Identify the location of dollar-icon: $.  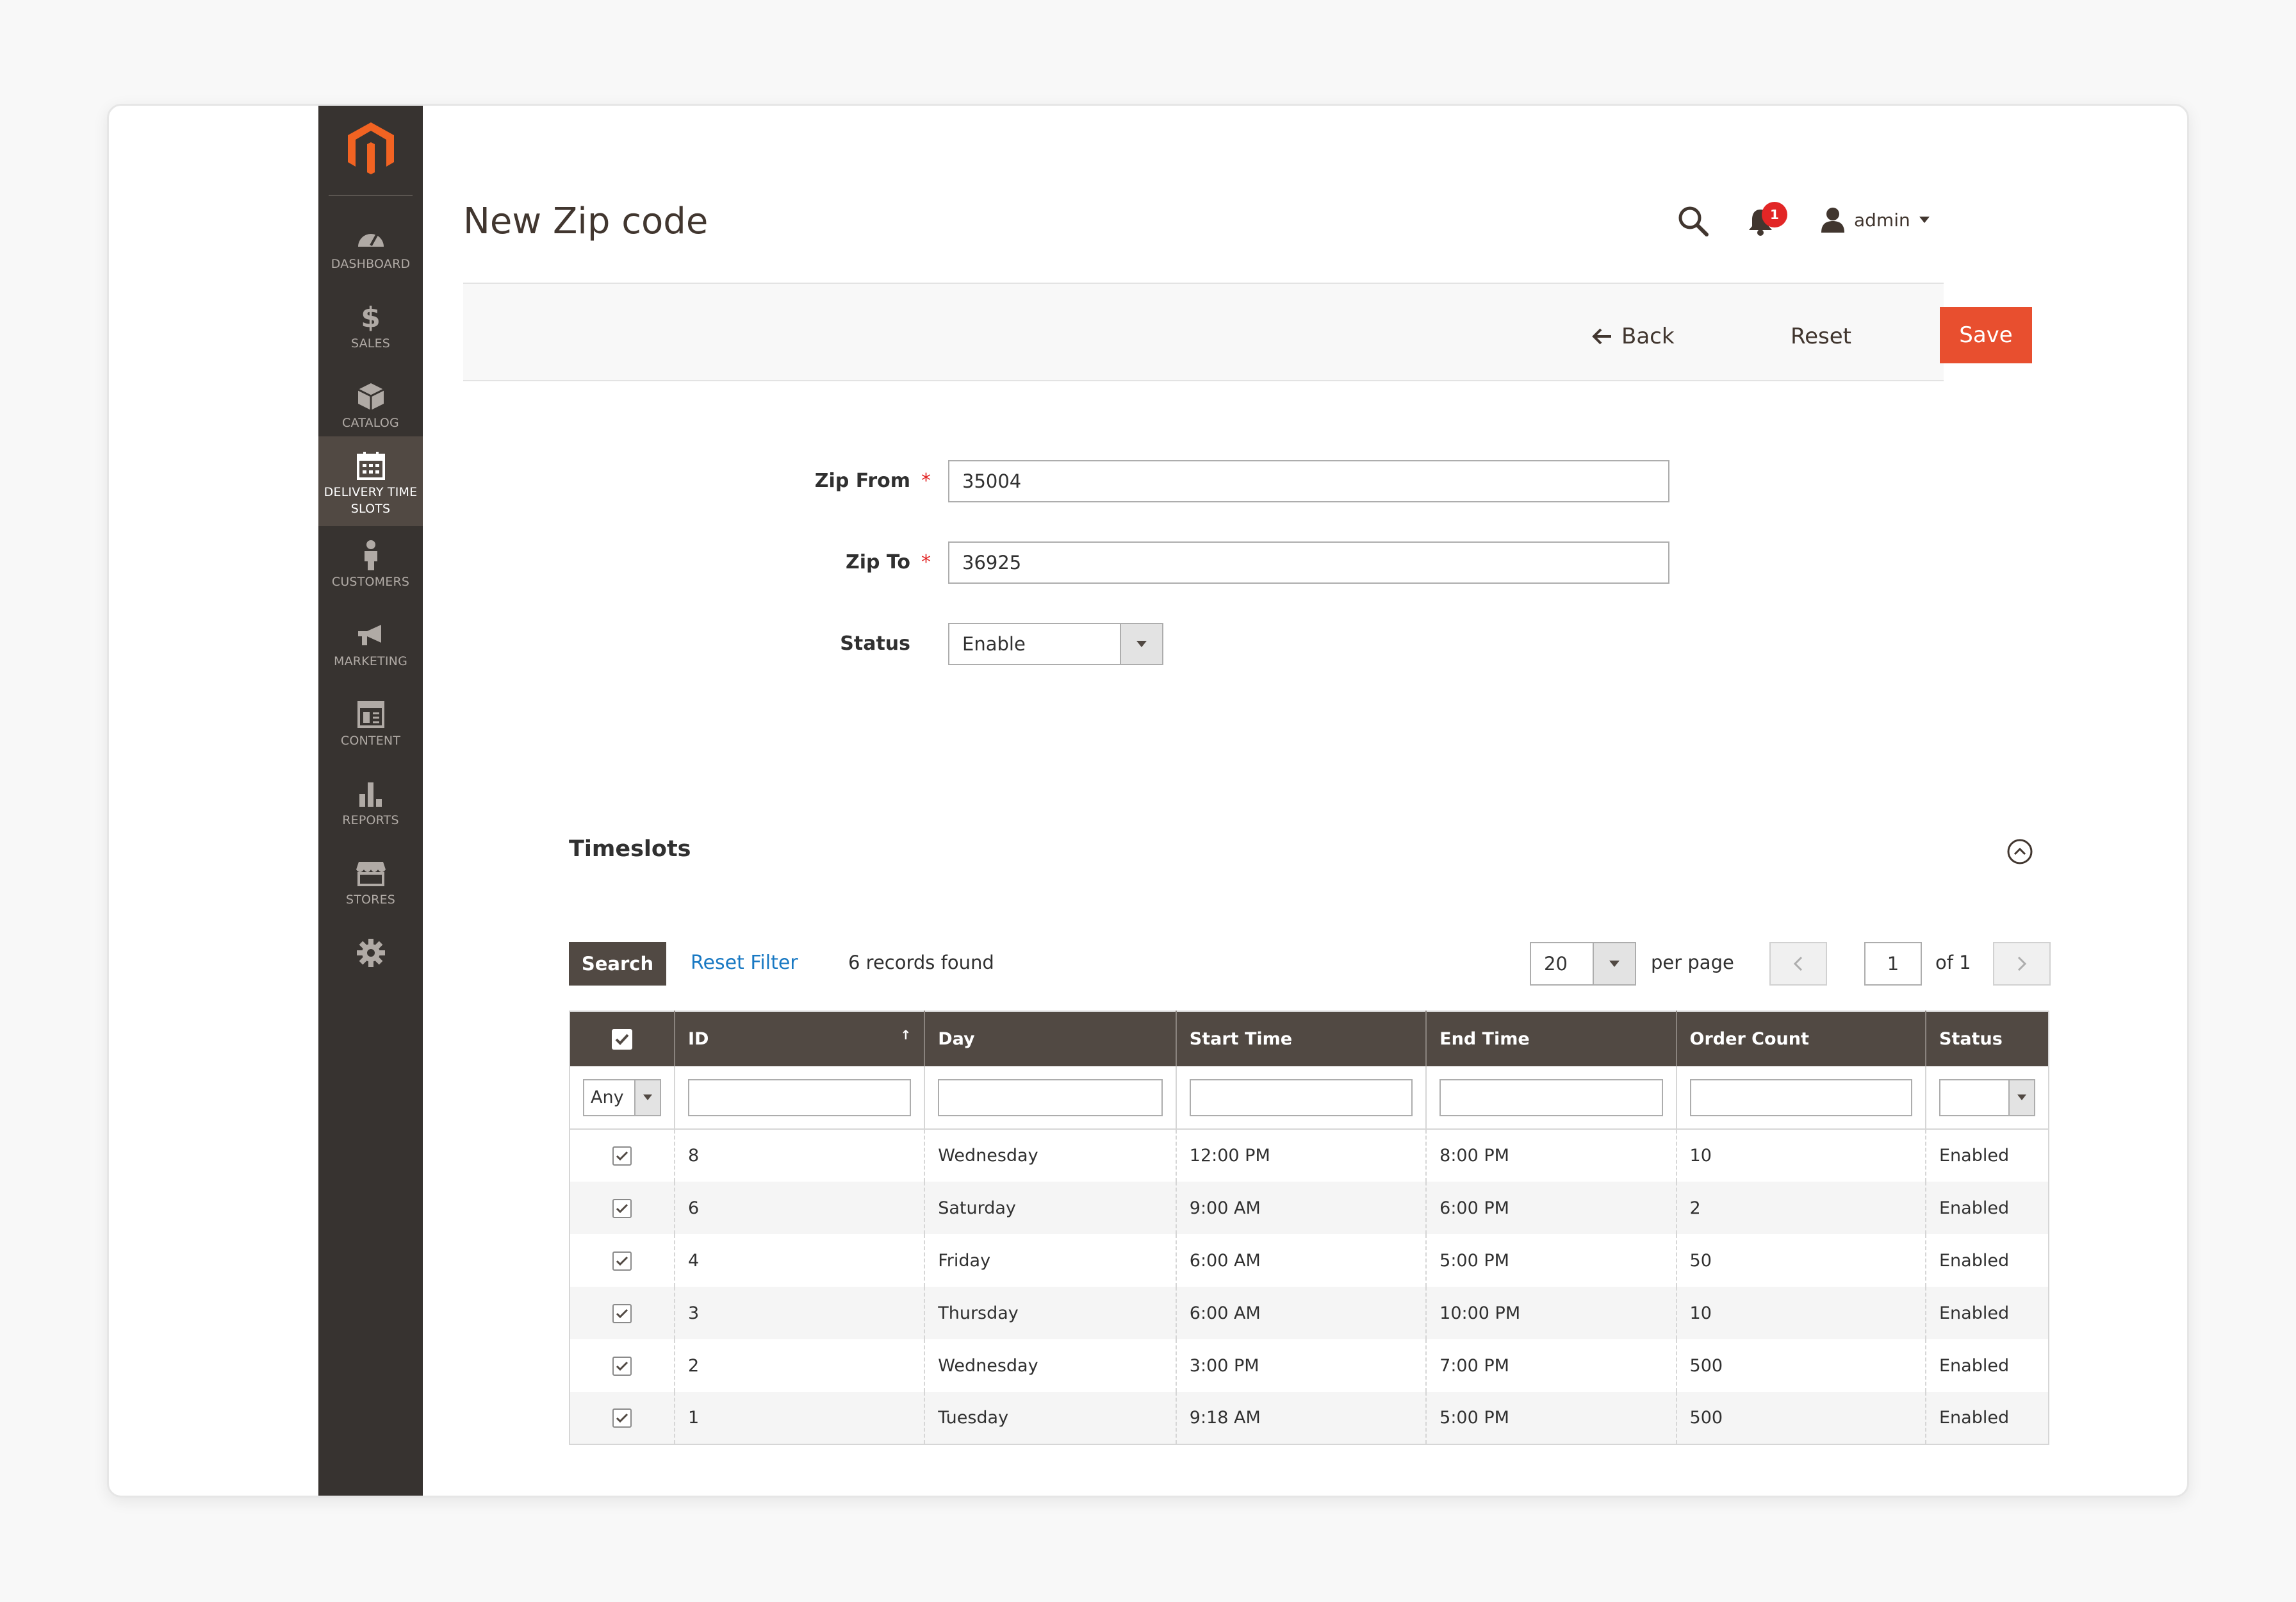
(371, 317).